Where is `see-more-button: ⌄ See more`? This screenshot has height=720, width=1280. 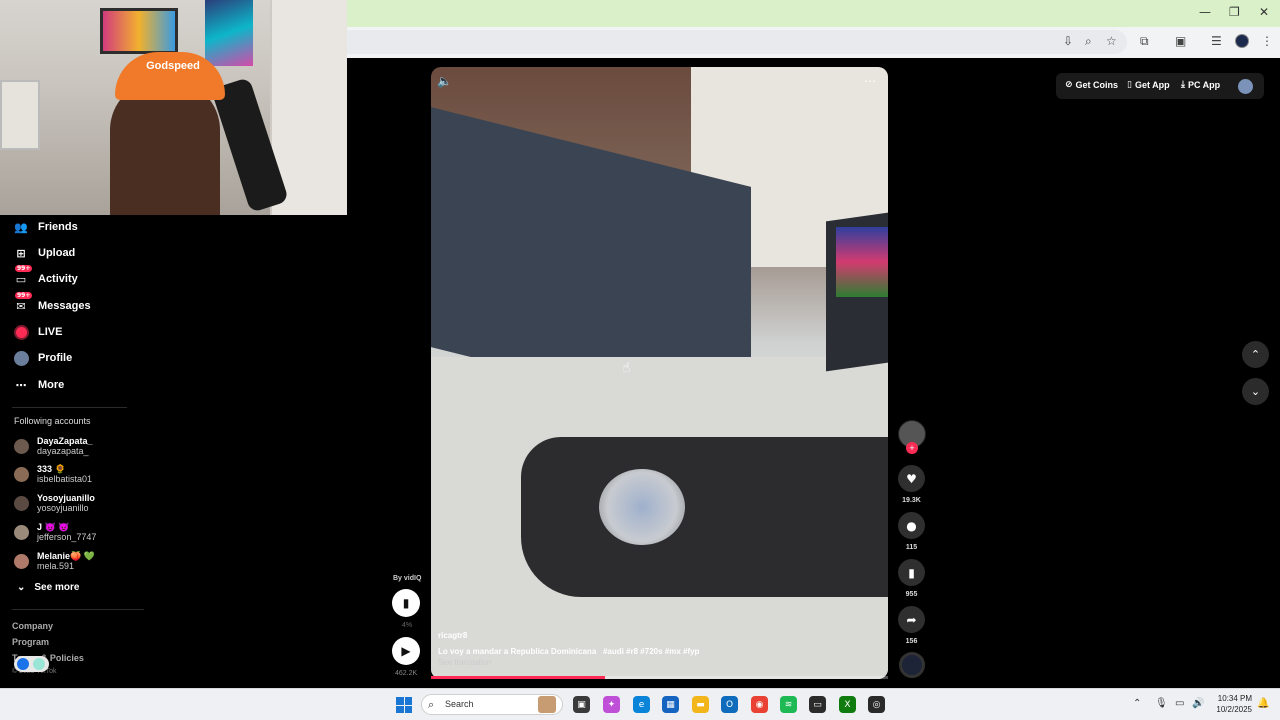
see-more-button: ⌄ See more is located at coordinates (48, 587).